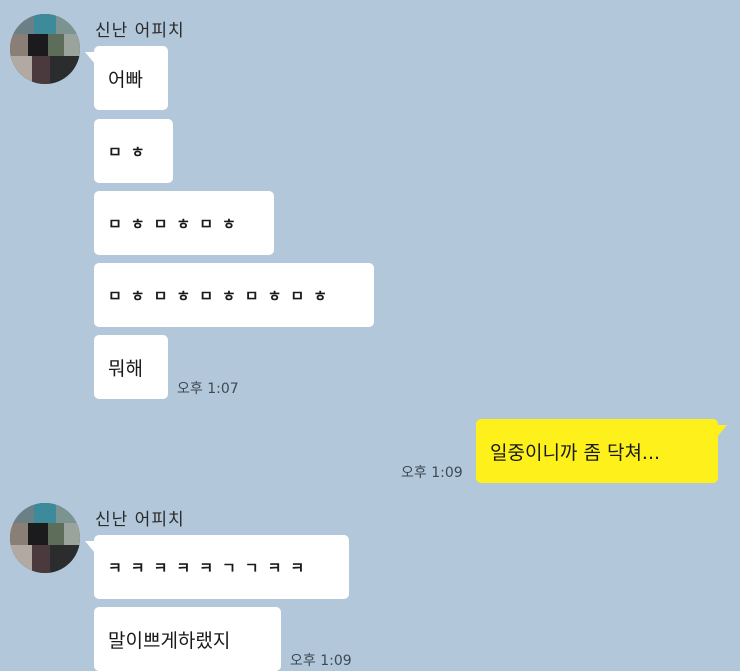 Image resolution: width=740 pixels, height=671 pixels. I want to click on message-bubble: 뭐해, so click(131, 367).